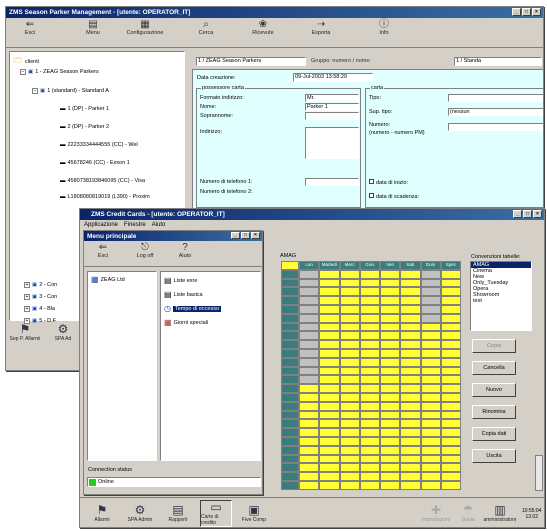 The height and width of the screenshot is (531, 547). Describe the element at coordinates (495, 127) in the screenshot. I see `number-field` at that location.